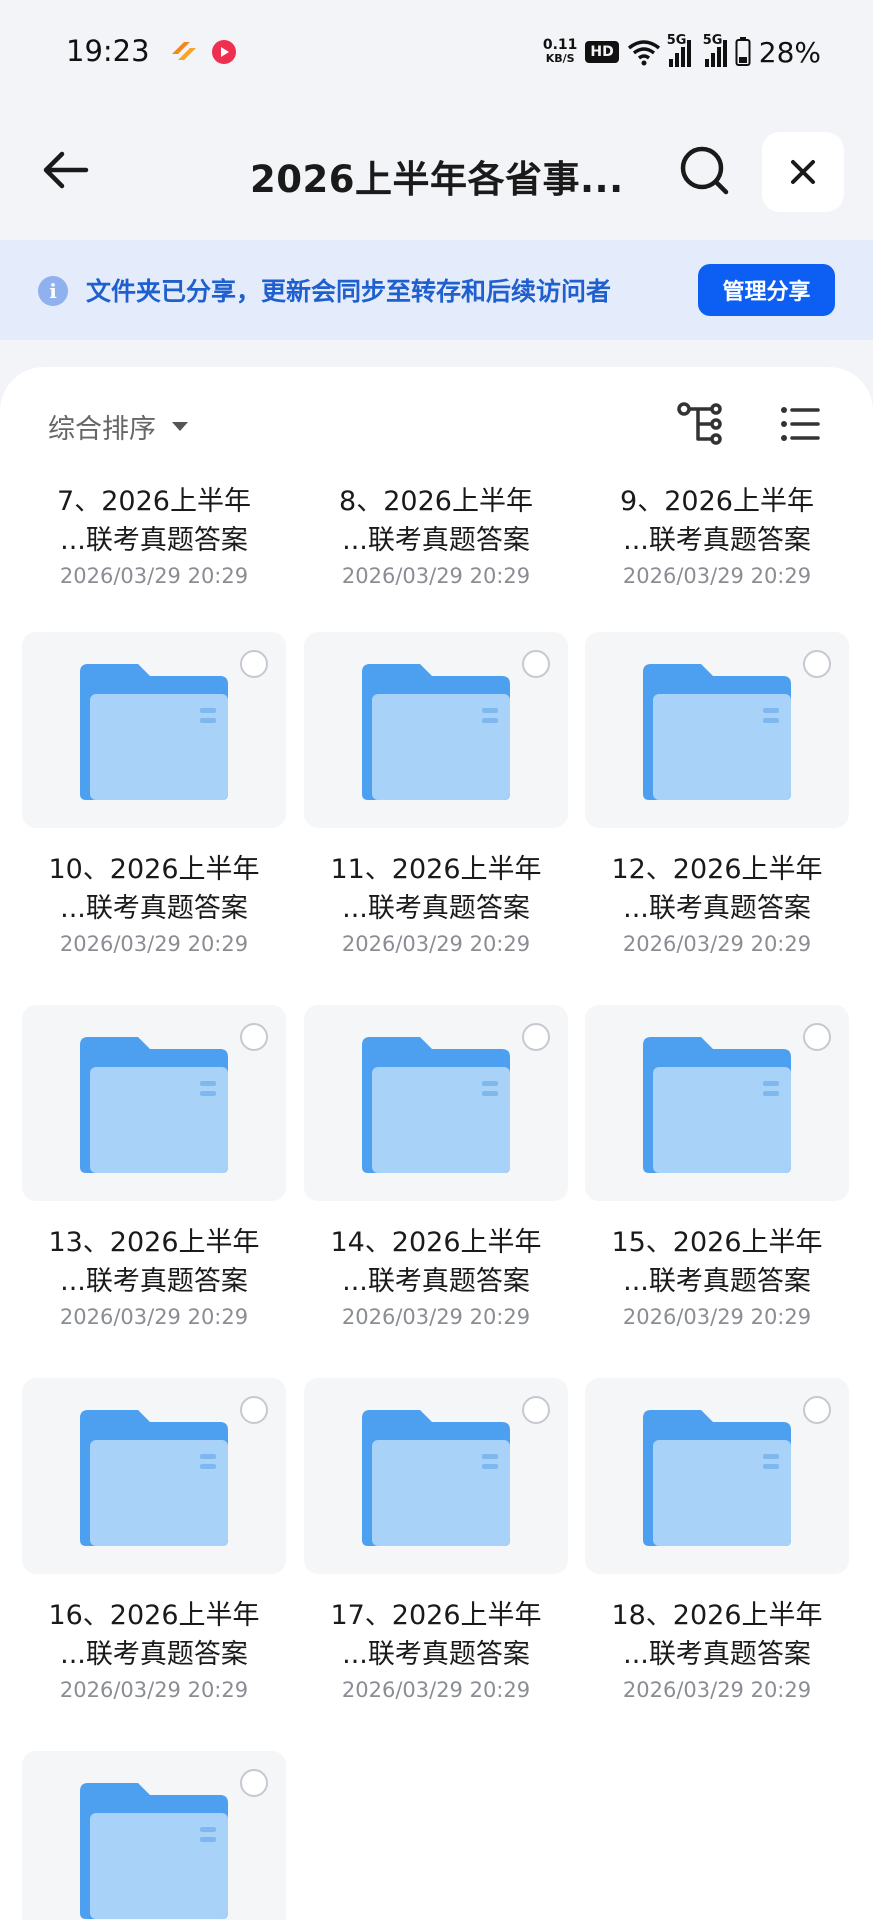  I want to click on folder-item: 13、2026上半年 ...联考真题答案 2026/03/29 20:29, so click(154, 1167).